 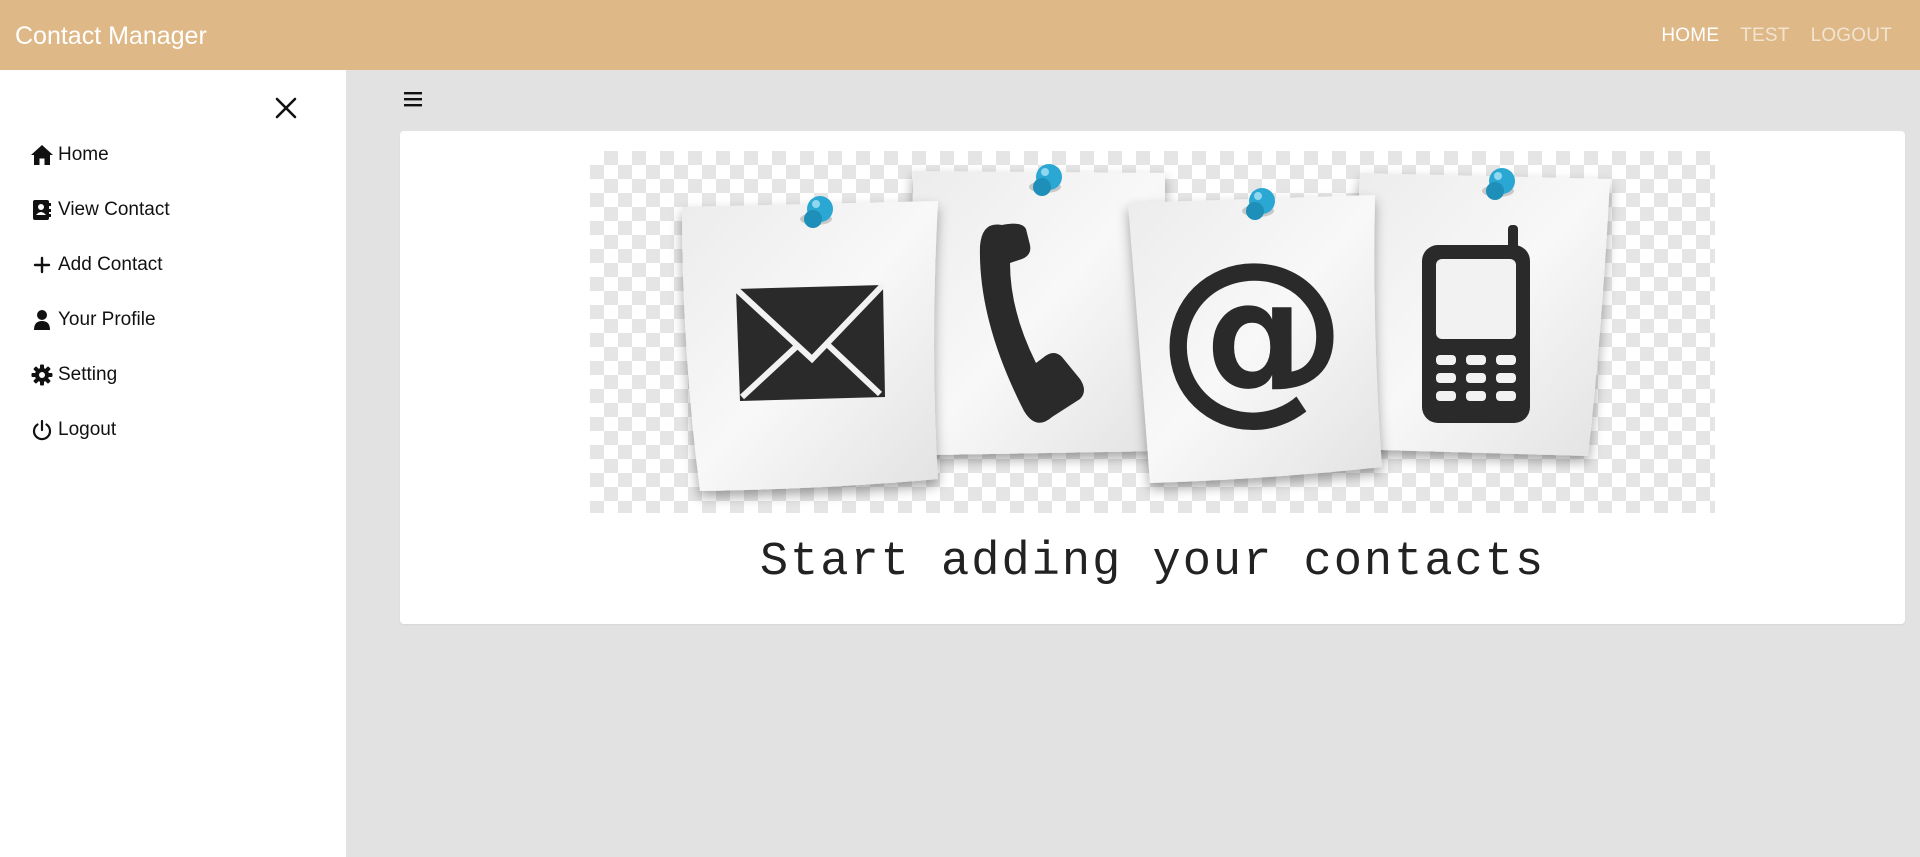 I want to click on sidebar-item-your-profile: Your Profile, so click(x=93, y=320).